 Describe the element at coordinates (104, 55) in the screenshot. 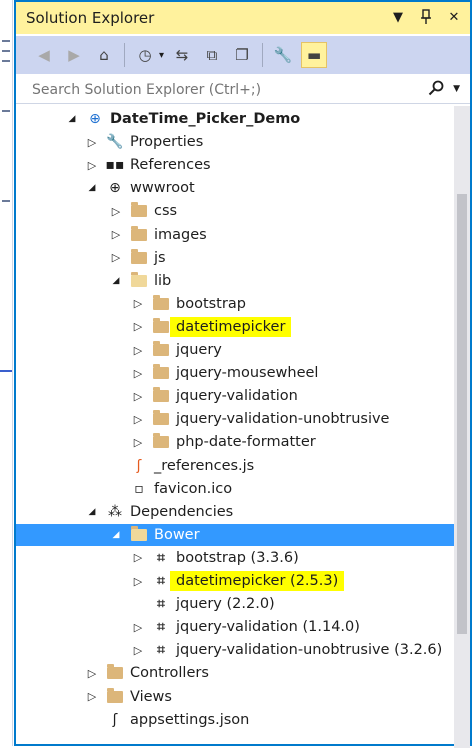

I see `home-icon: ⌂` at that location.